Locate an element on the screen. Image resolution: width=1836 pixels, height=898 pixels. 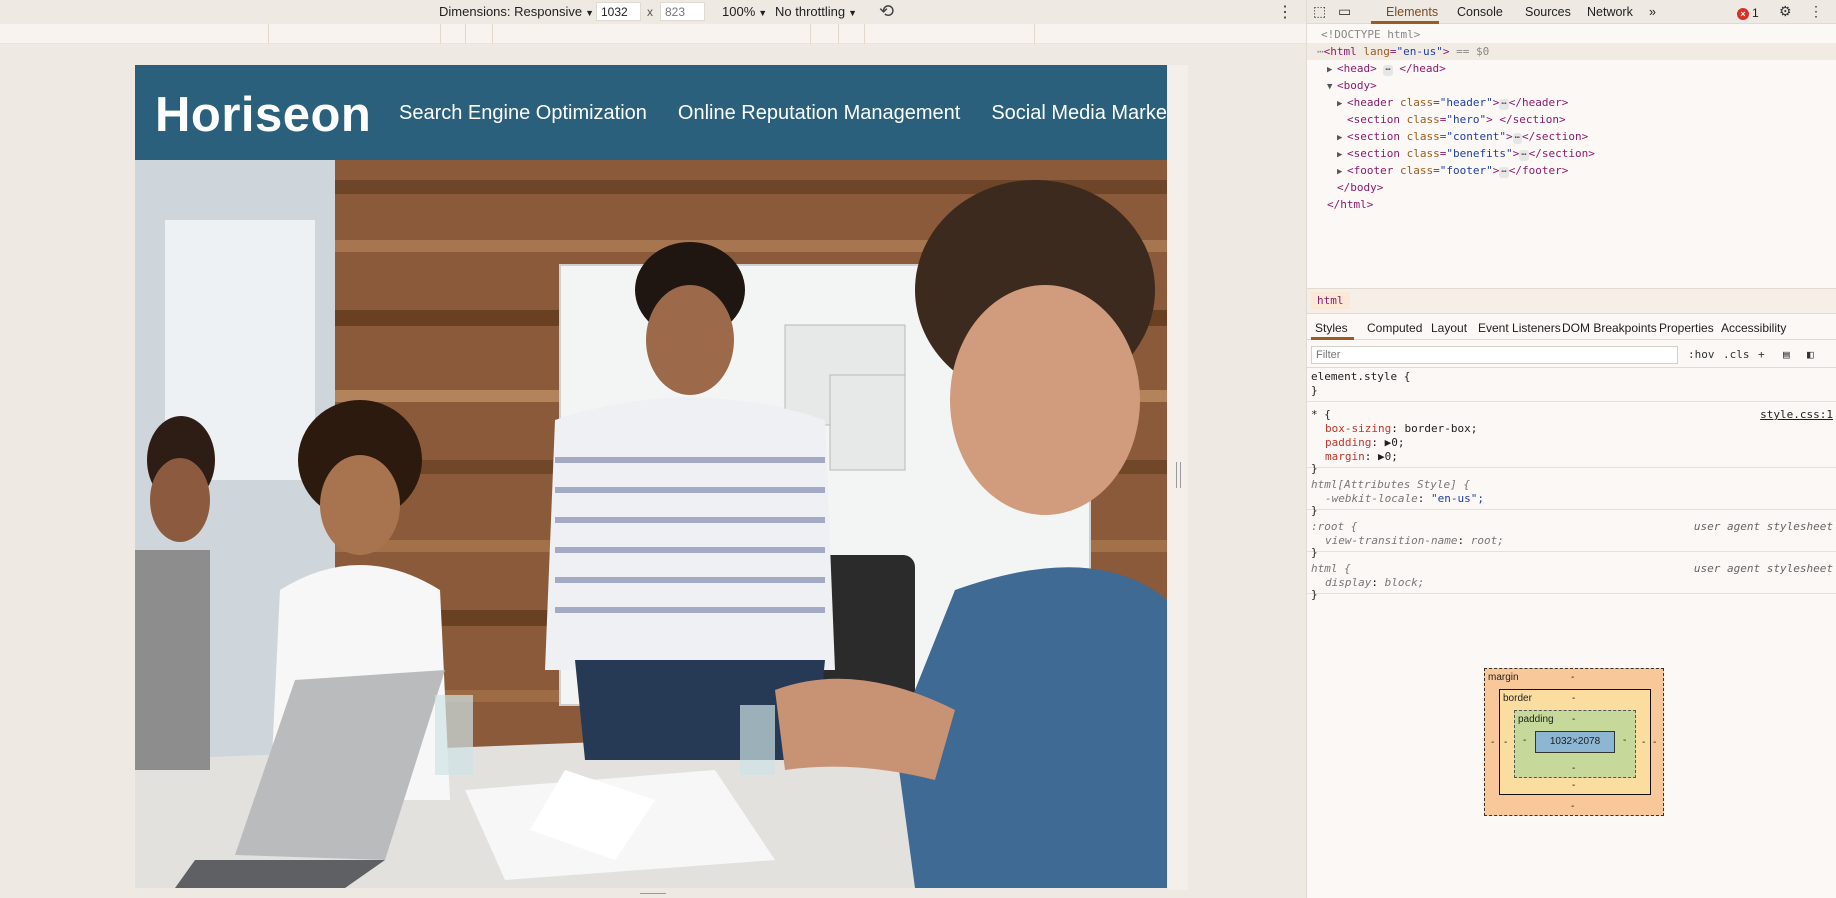
box-model-content: 1032×2078 is located at coordinates (1575, 742).